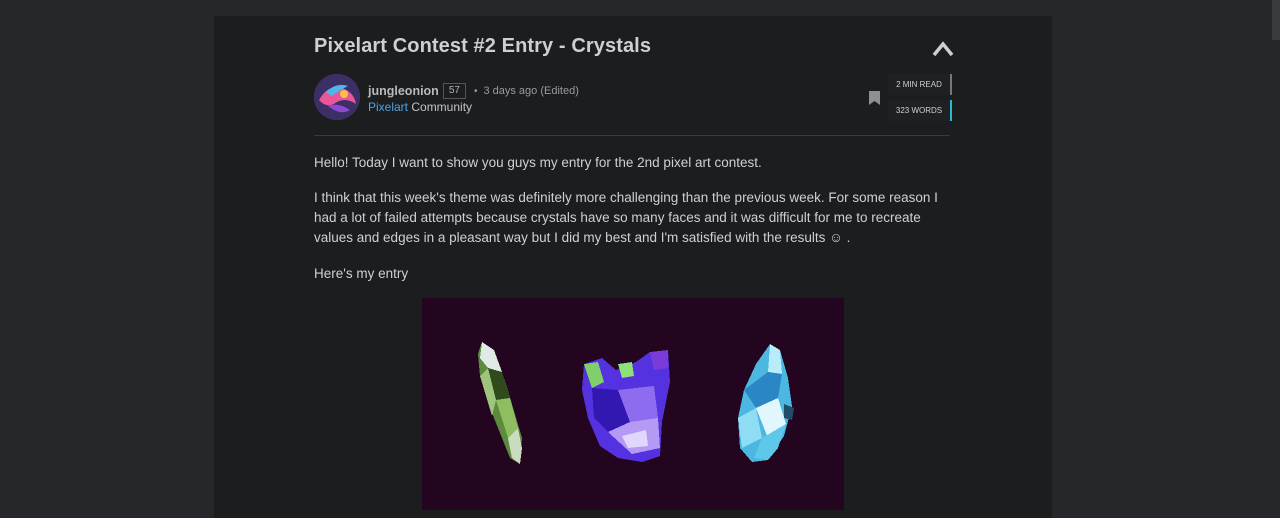 The image size is (1280, 518). I want to click on post-timestamp: 3 days ago (Edited), so click(531, 91).